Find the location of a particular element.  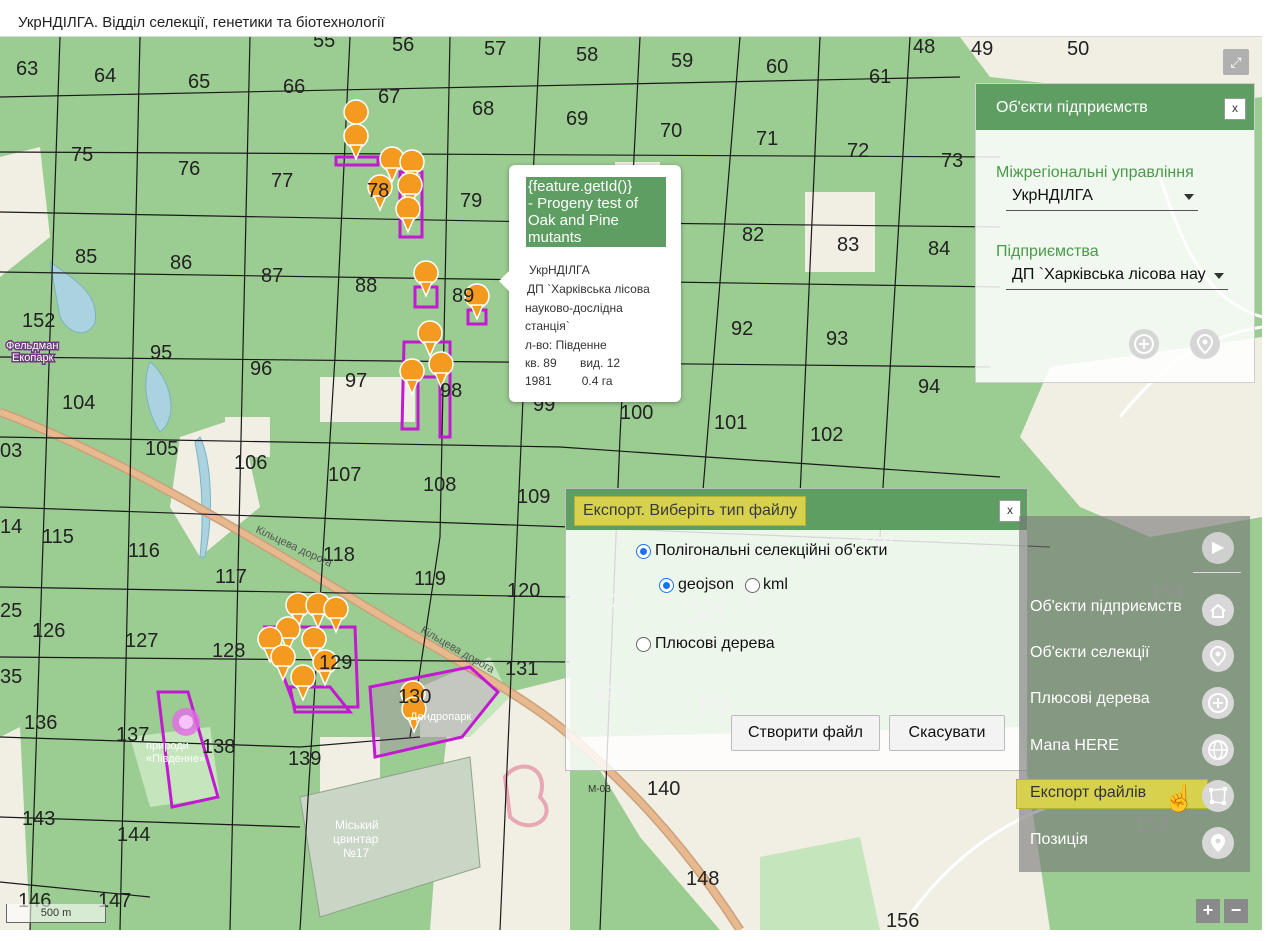

collapse-menu-button: ▶ is located at coordinates (1218, 548).